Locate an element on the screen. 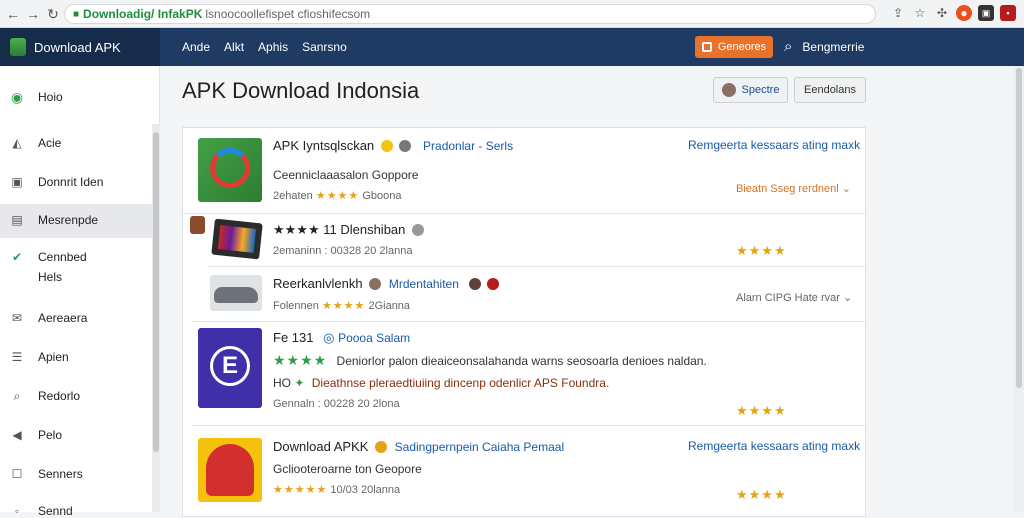 The width and height of the screenshot is (1024, 518). sidebar-item-label: Senners is located at coordinates (60, 474).